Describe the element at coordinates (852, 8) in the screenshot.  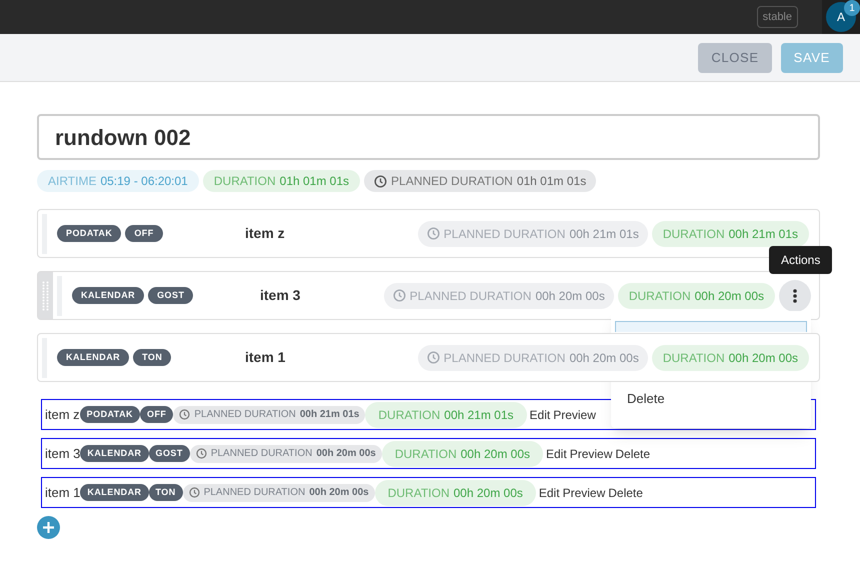
I see `notification-badge: 1` at that location.